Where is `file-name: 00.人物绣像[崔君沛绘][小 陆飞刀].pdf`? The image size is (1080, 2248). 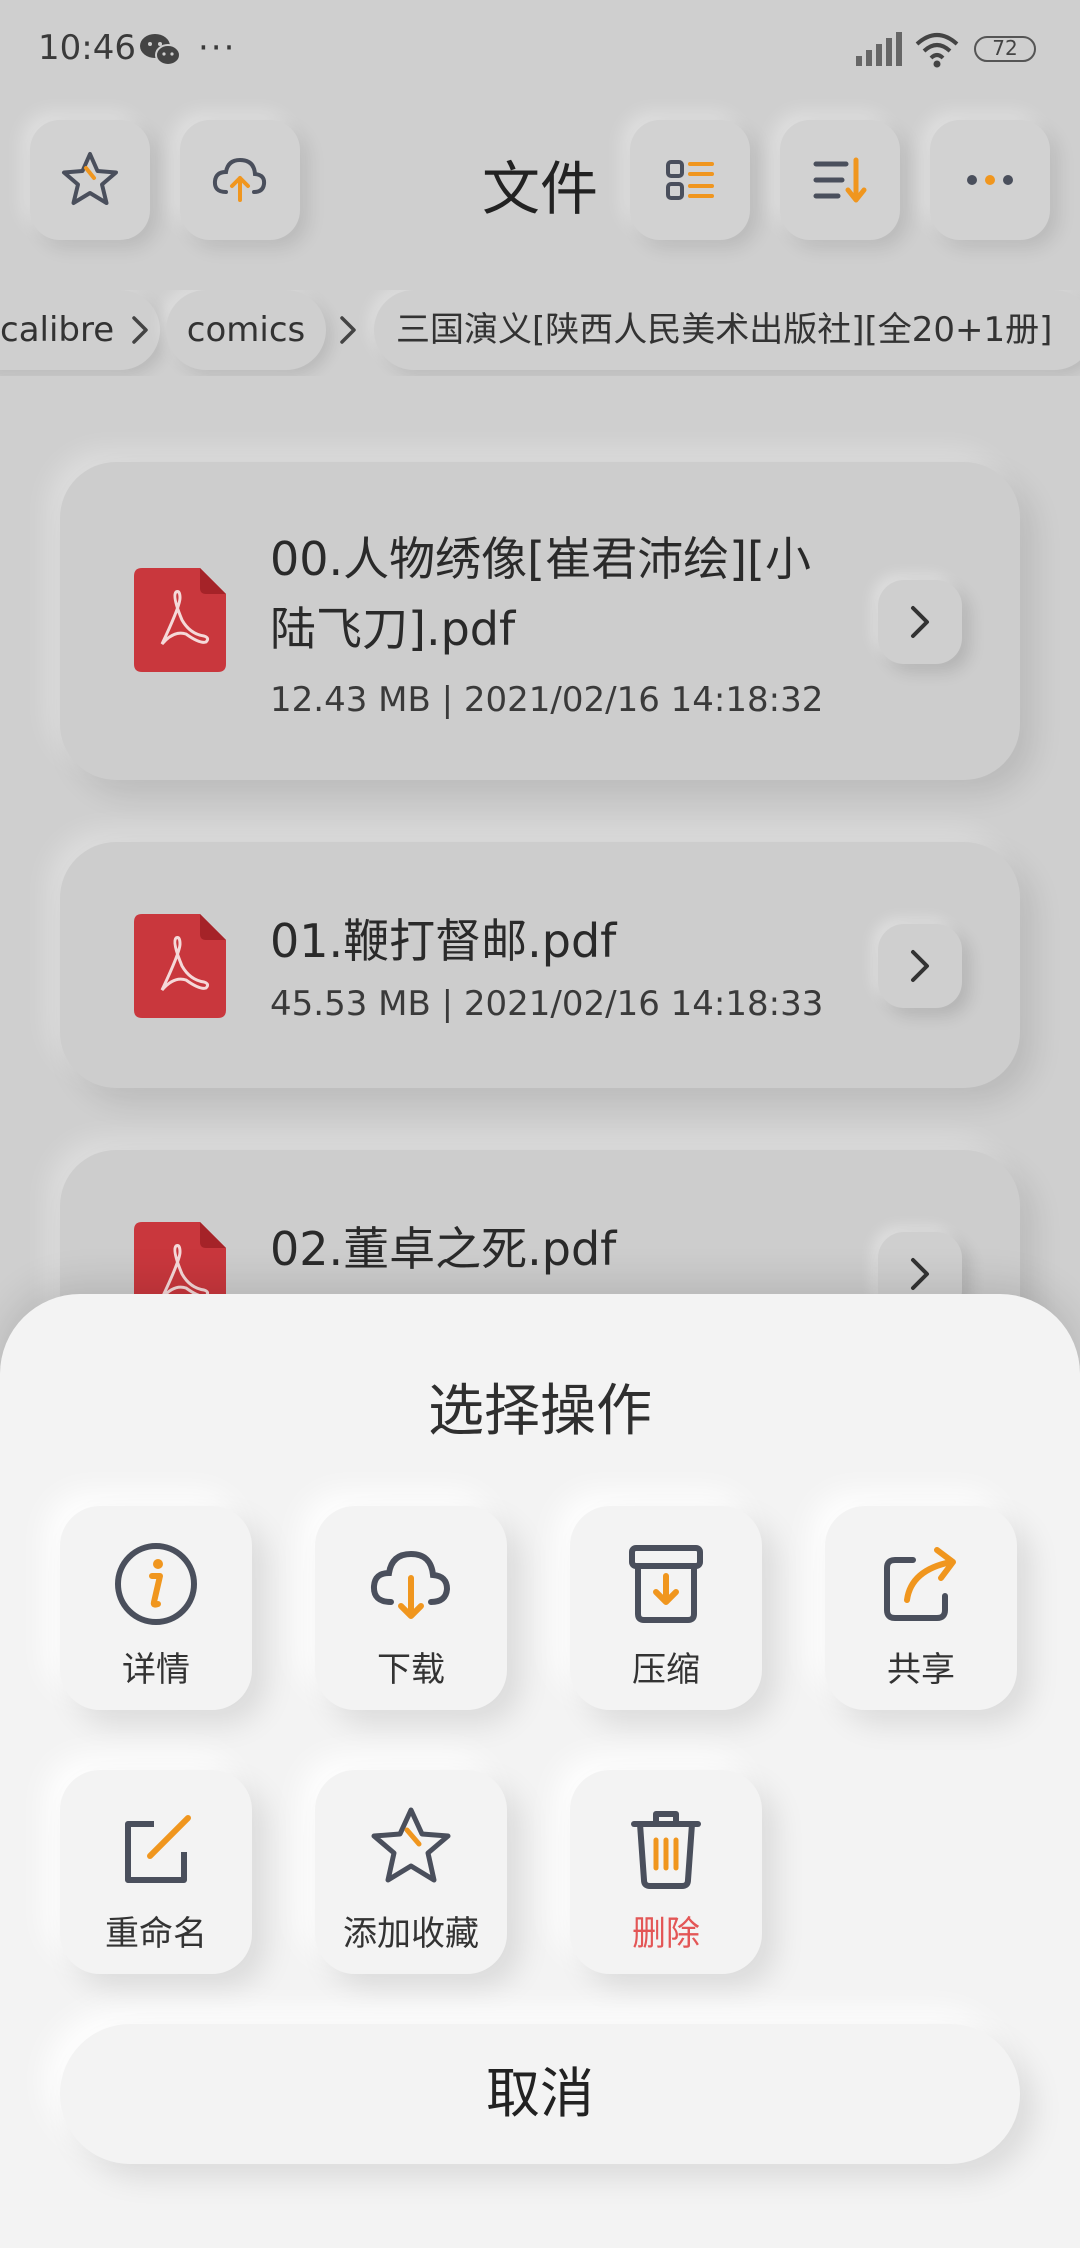 file-name: 00.人物绣像[崔君沛绘][小 陆飞刀].pdf is located at coordinates (550, 594).